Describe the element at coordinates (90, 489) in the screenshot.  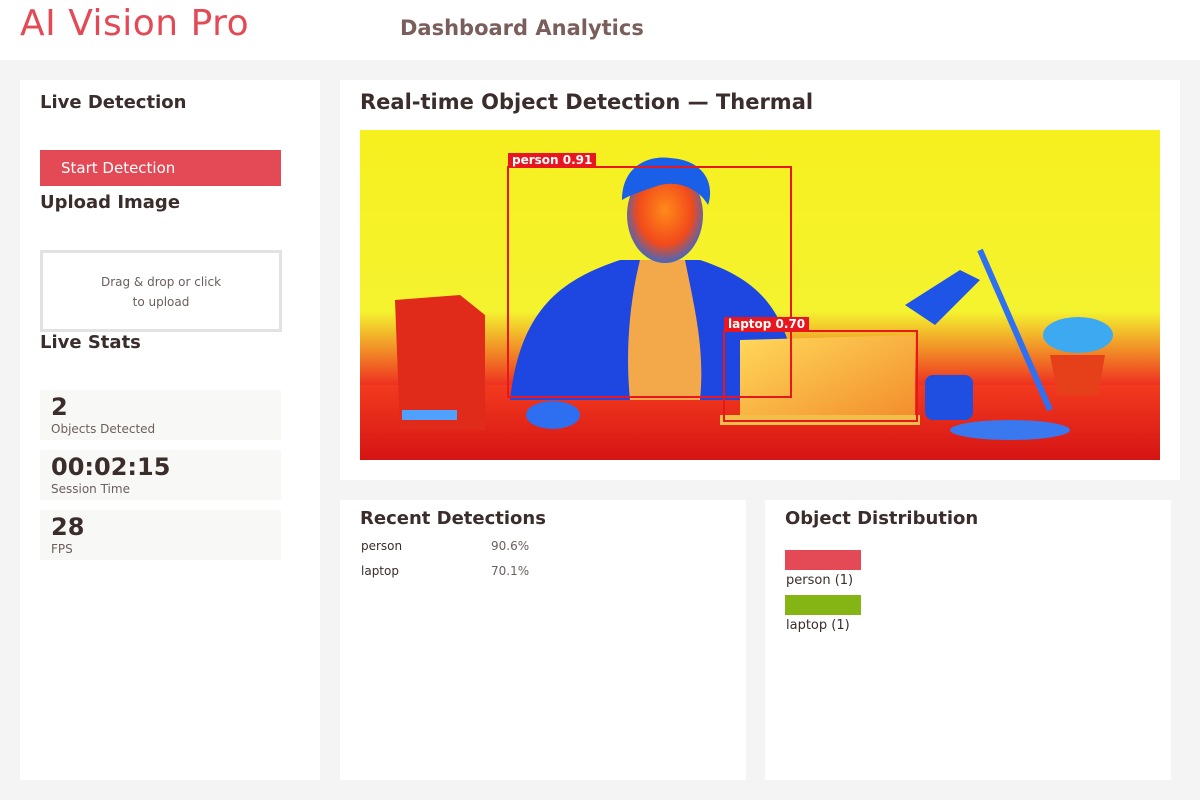
I see `stat-label: Session Time` at that location.